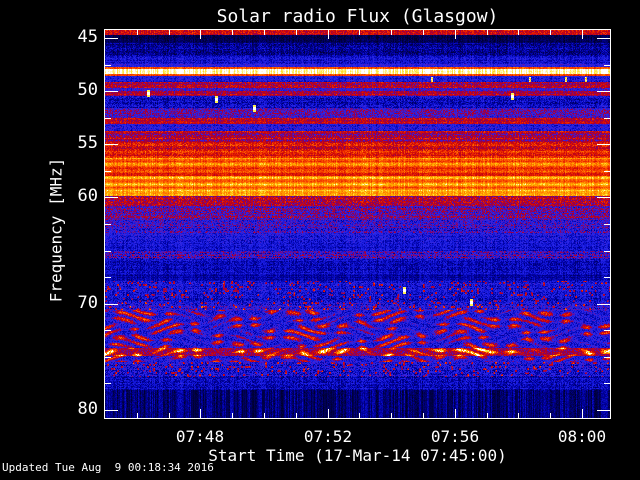 This screenshot has height=480, width=640. I want to click on y-tick-label: 80, so click(87, 409).